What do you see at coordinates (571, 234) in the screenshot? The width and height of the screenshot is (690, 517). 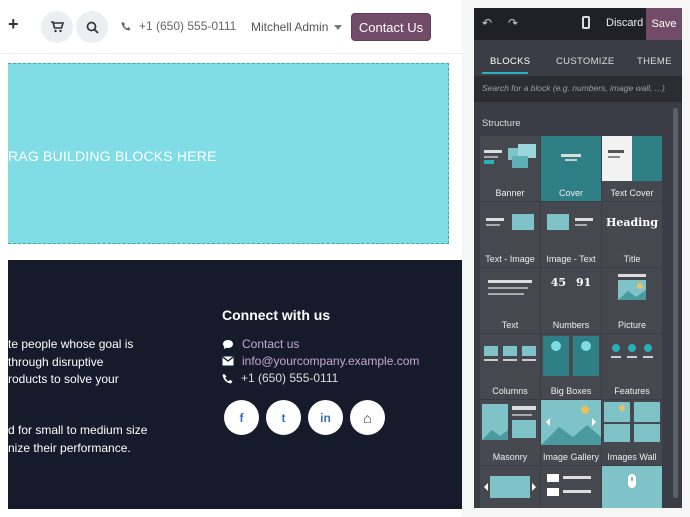 I see `block-image-text: Image - Text` at bounding box center [571, 234].